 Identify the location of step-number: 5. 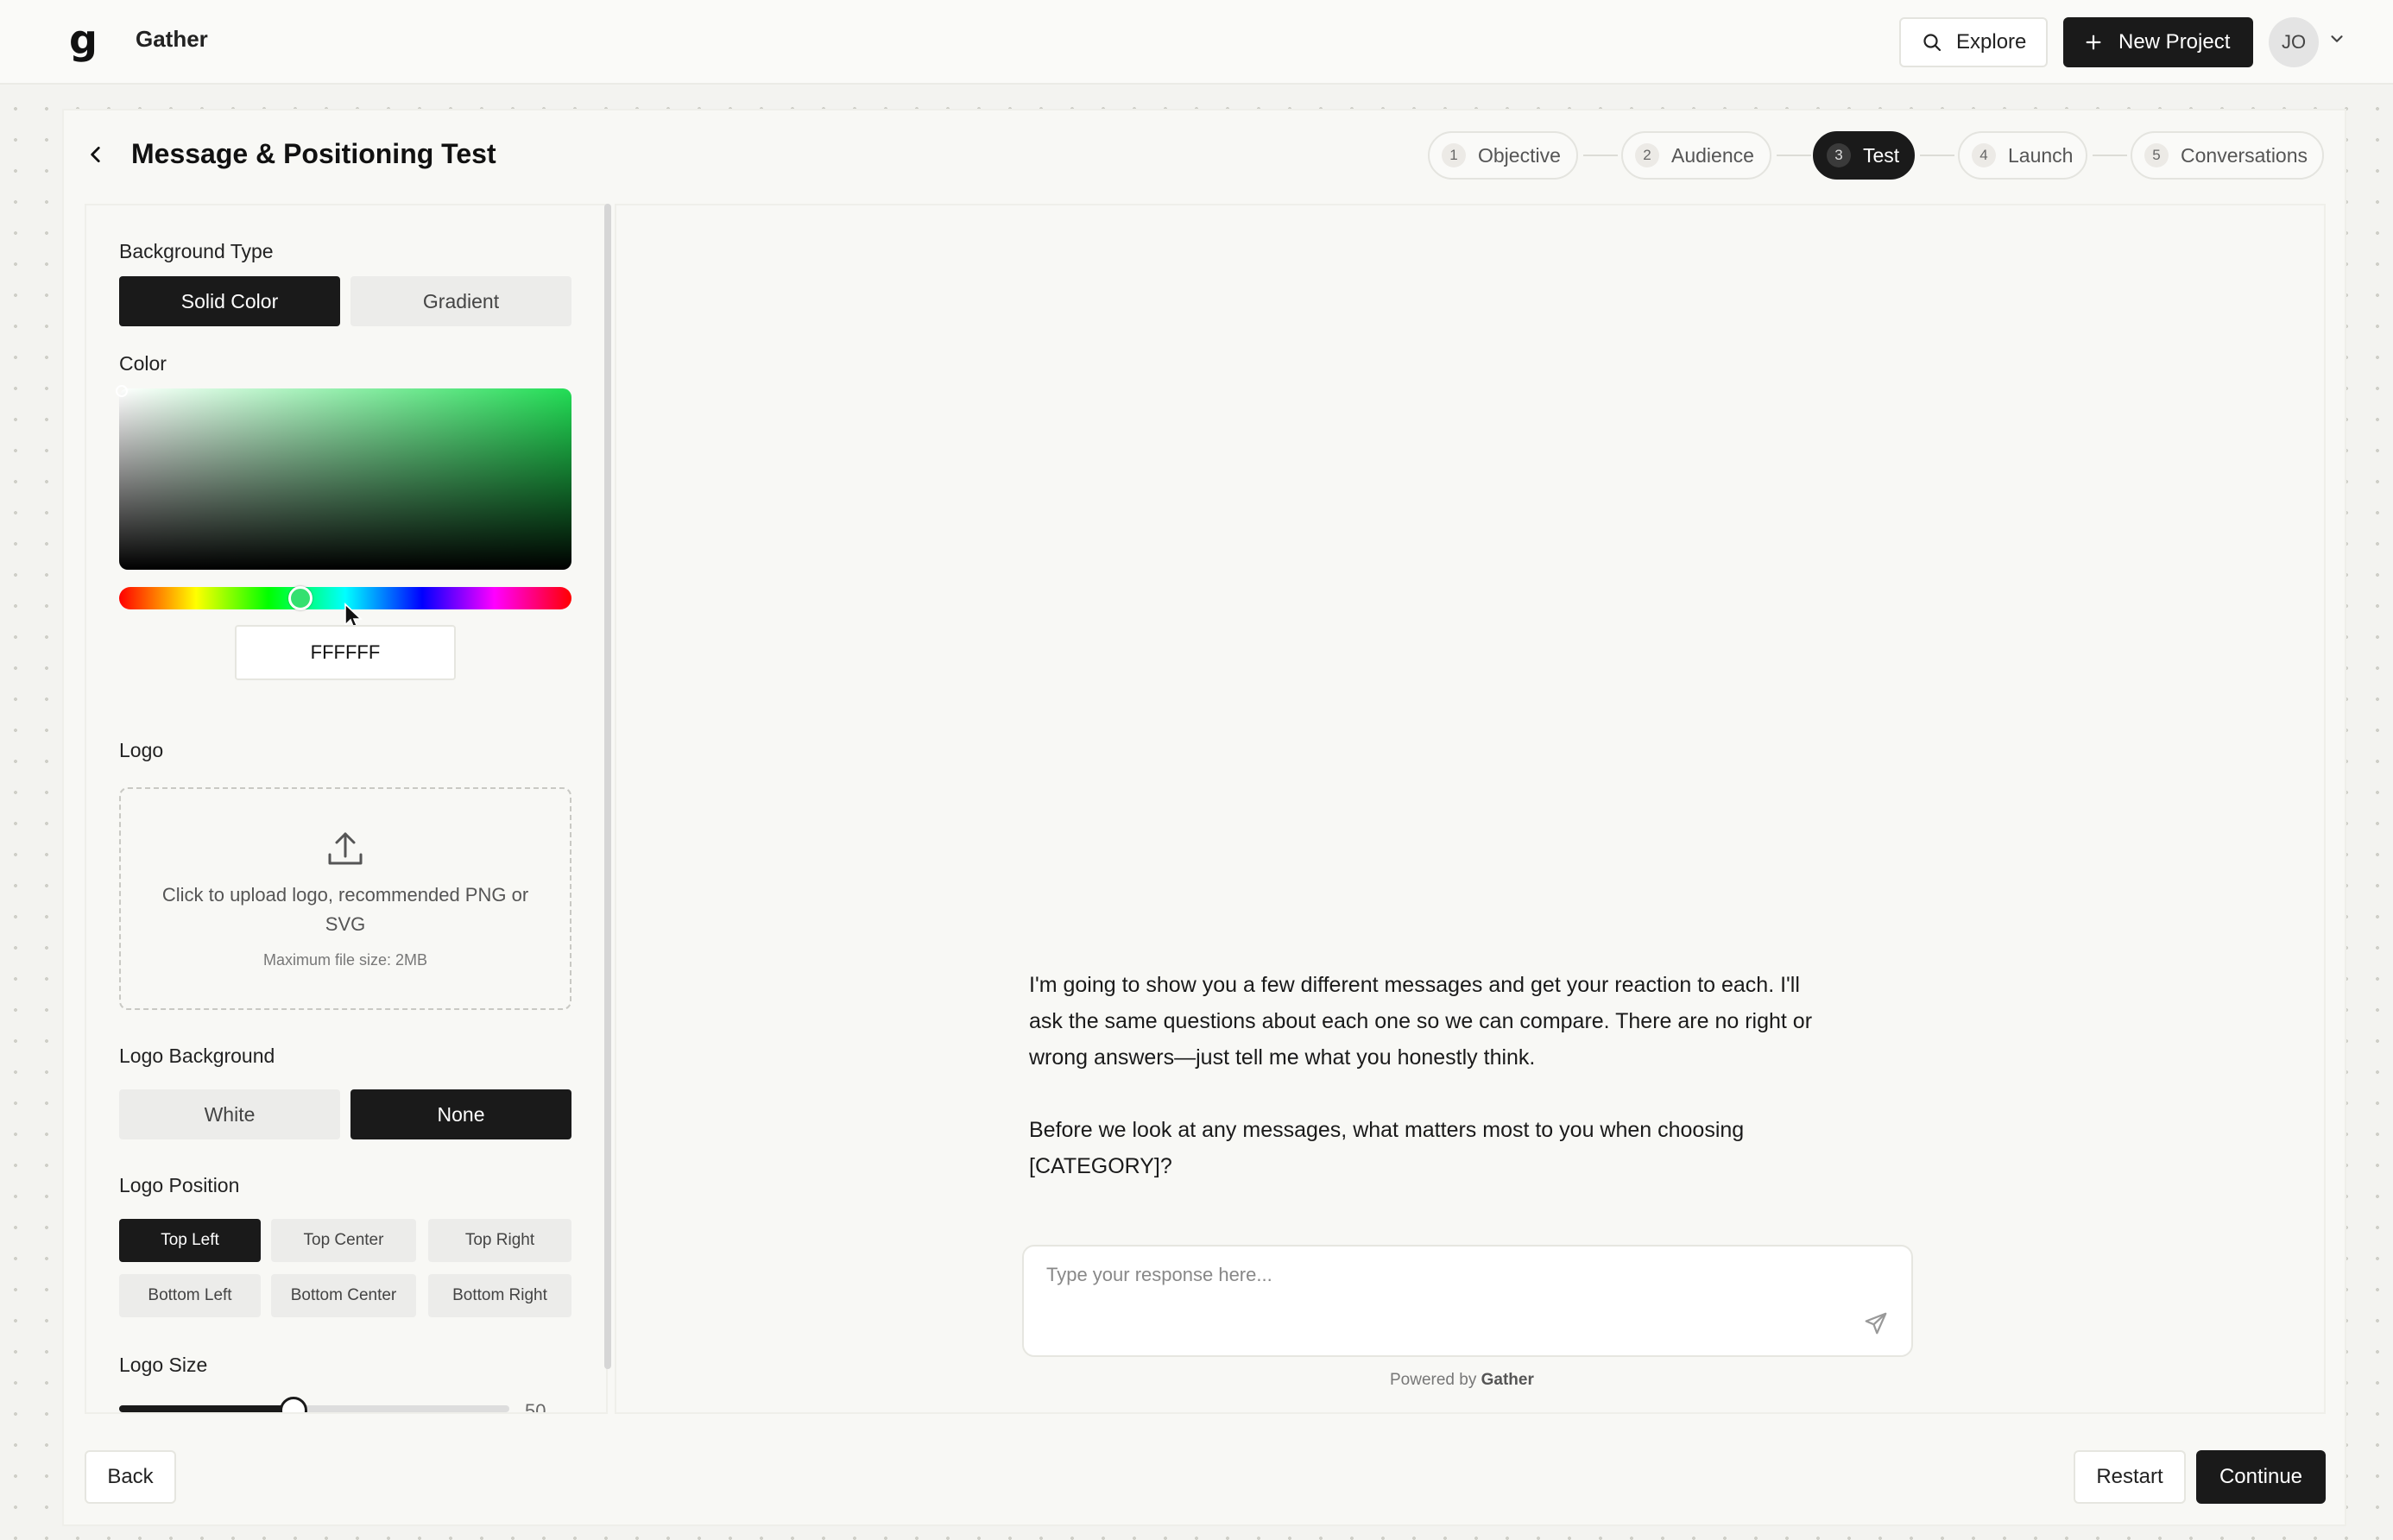
(2156, 155).